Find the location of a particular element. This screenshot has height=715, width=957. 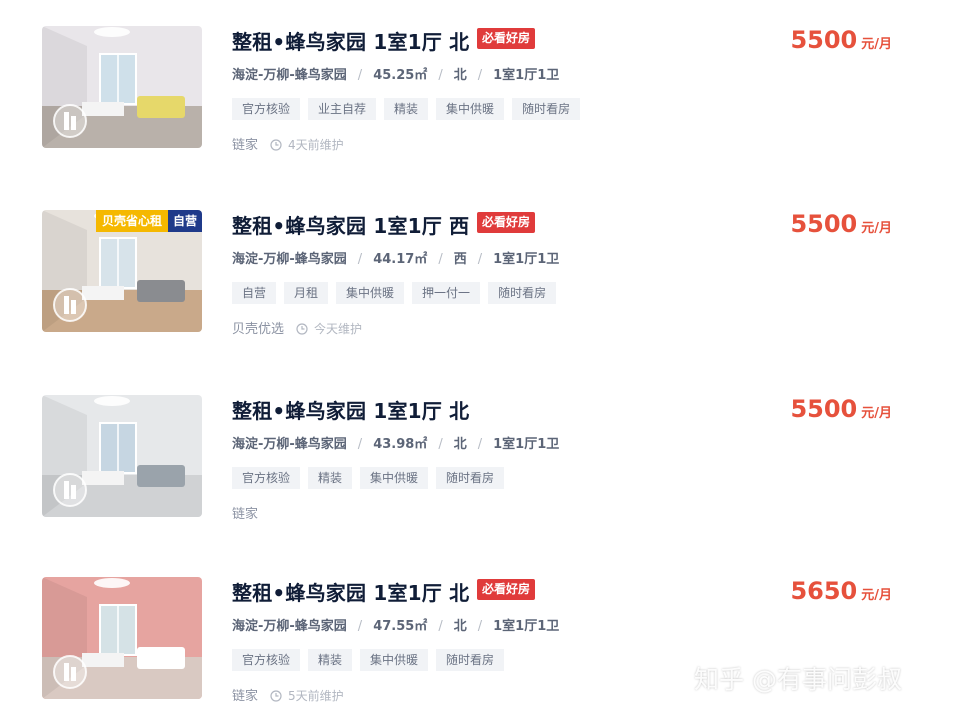

feature-tag: 月租 is located at coordinates (306, 293).